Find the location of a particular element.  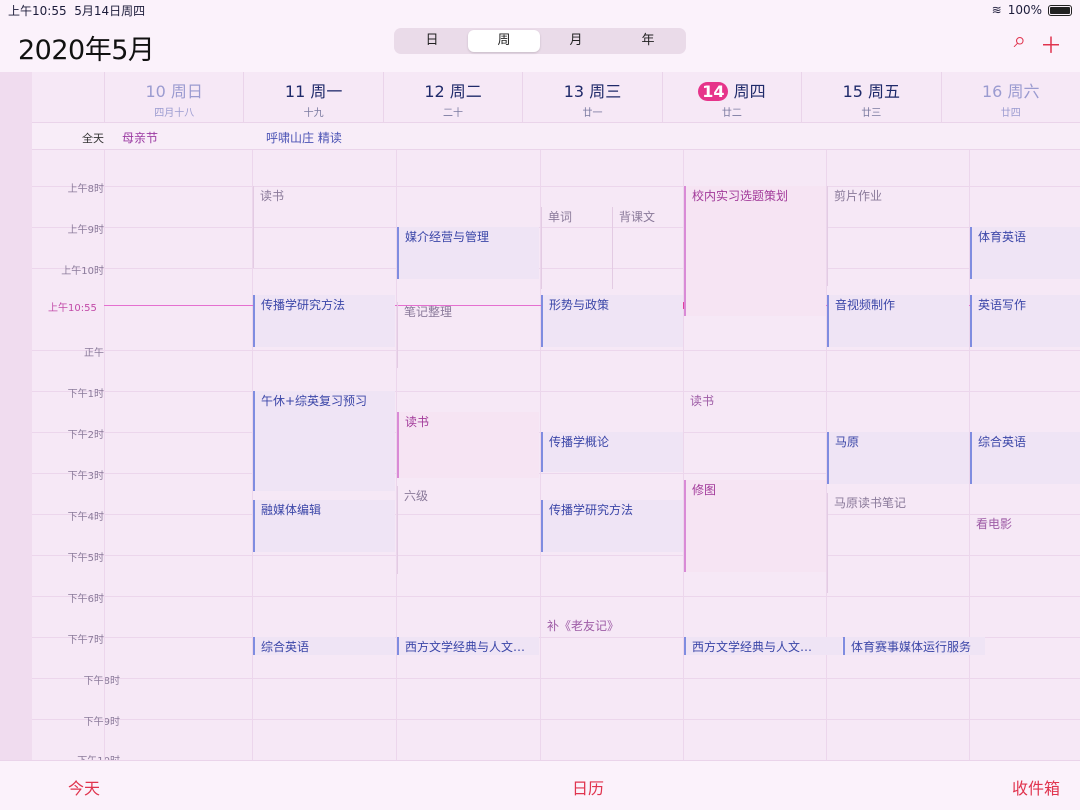

day-header-mon: 11 周一十九 is located at coordinates (312, 97).